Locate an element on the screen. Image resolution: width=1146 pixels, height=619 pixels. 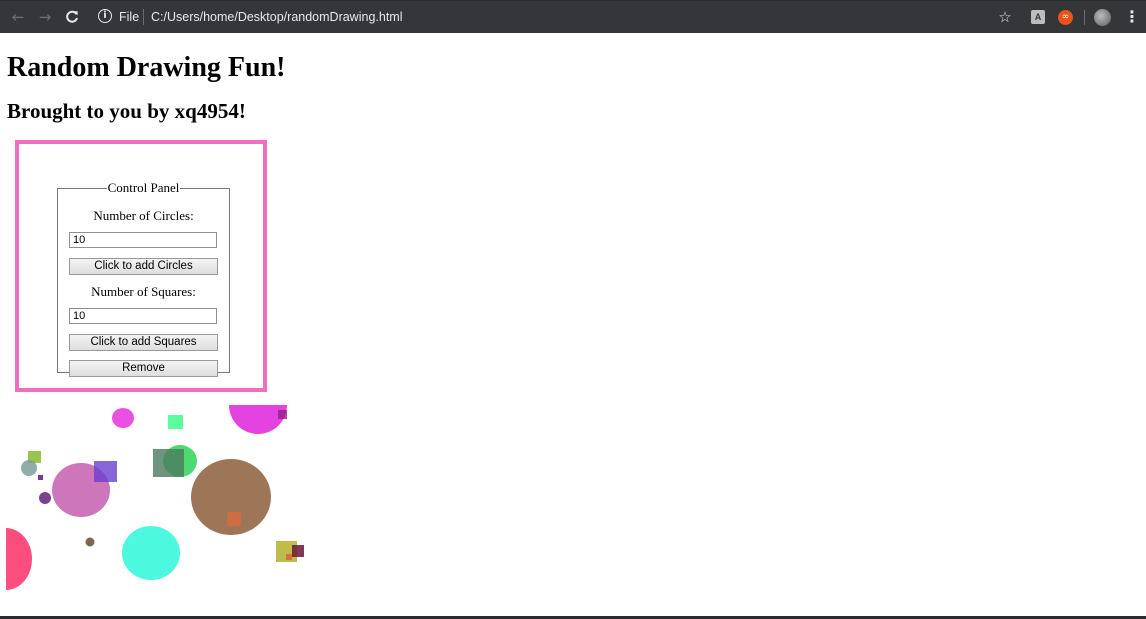
circles-label: Number of Circles: is located at coordinates (143, 215).